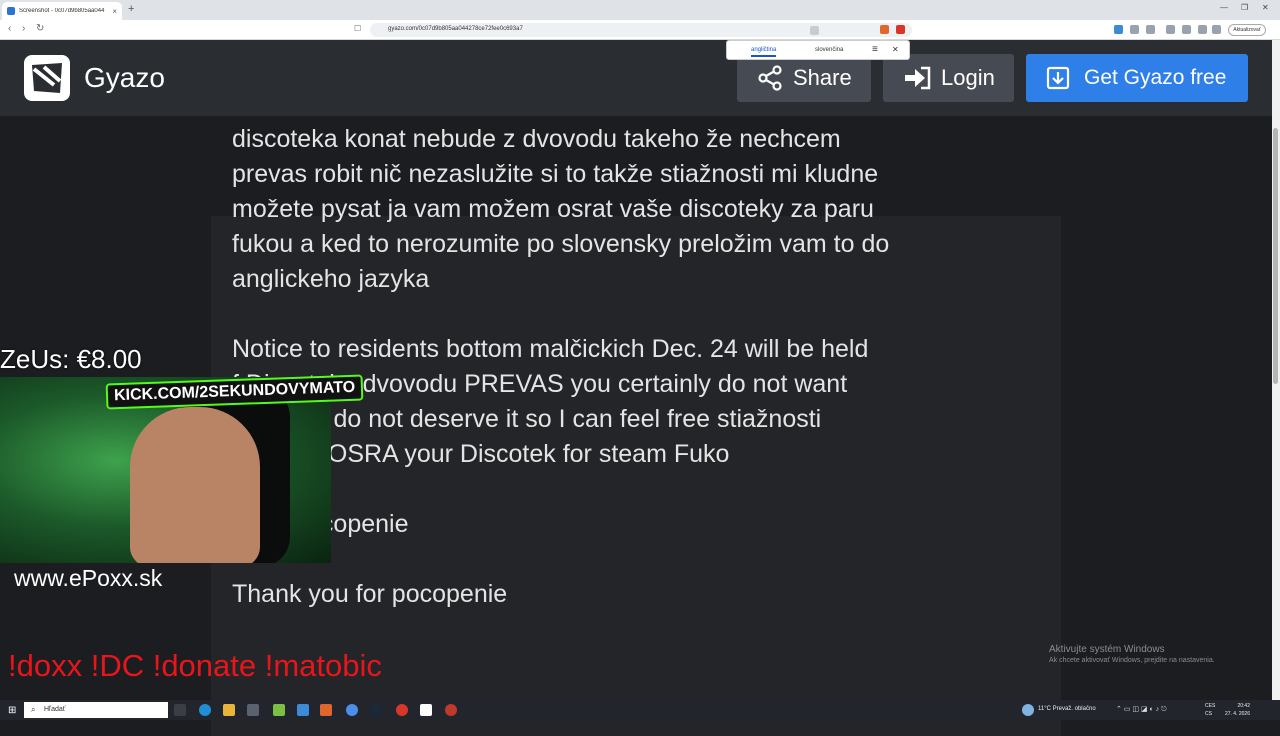 The width and height of the screenshot is (1280, 736). Describe the element at coordinates (195, 485) in the screenshot. I see `webcam-person` at that location.